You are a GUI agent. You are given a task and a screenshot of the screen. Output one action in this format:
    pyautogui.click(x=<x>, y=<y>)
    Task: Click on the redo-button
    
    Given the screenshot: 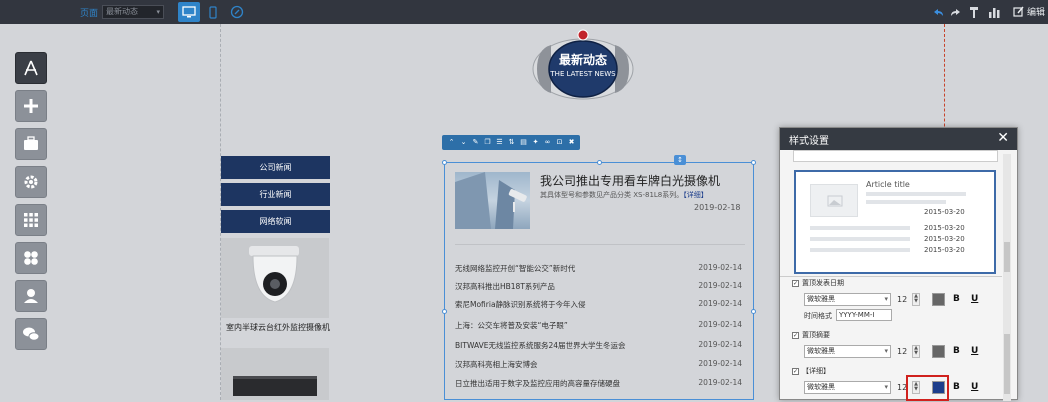 What is the action you would take?
    pyautogui.click(x=956, y=12)
    